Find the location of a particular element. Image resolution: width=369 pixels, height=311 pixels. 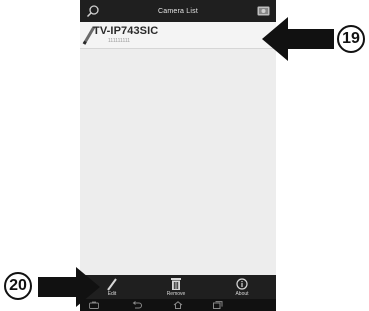

callout-number-top: 19 is located at coordinates (351, 38).